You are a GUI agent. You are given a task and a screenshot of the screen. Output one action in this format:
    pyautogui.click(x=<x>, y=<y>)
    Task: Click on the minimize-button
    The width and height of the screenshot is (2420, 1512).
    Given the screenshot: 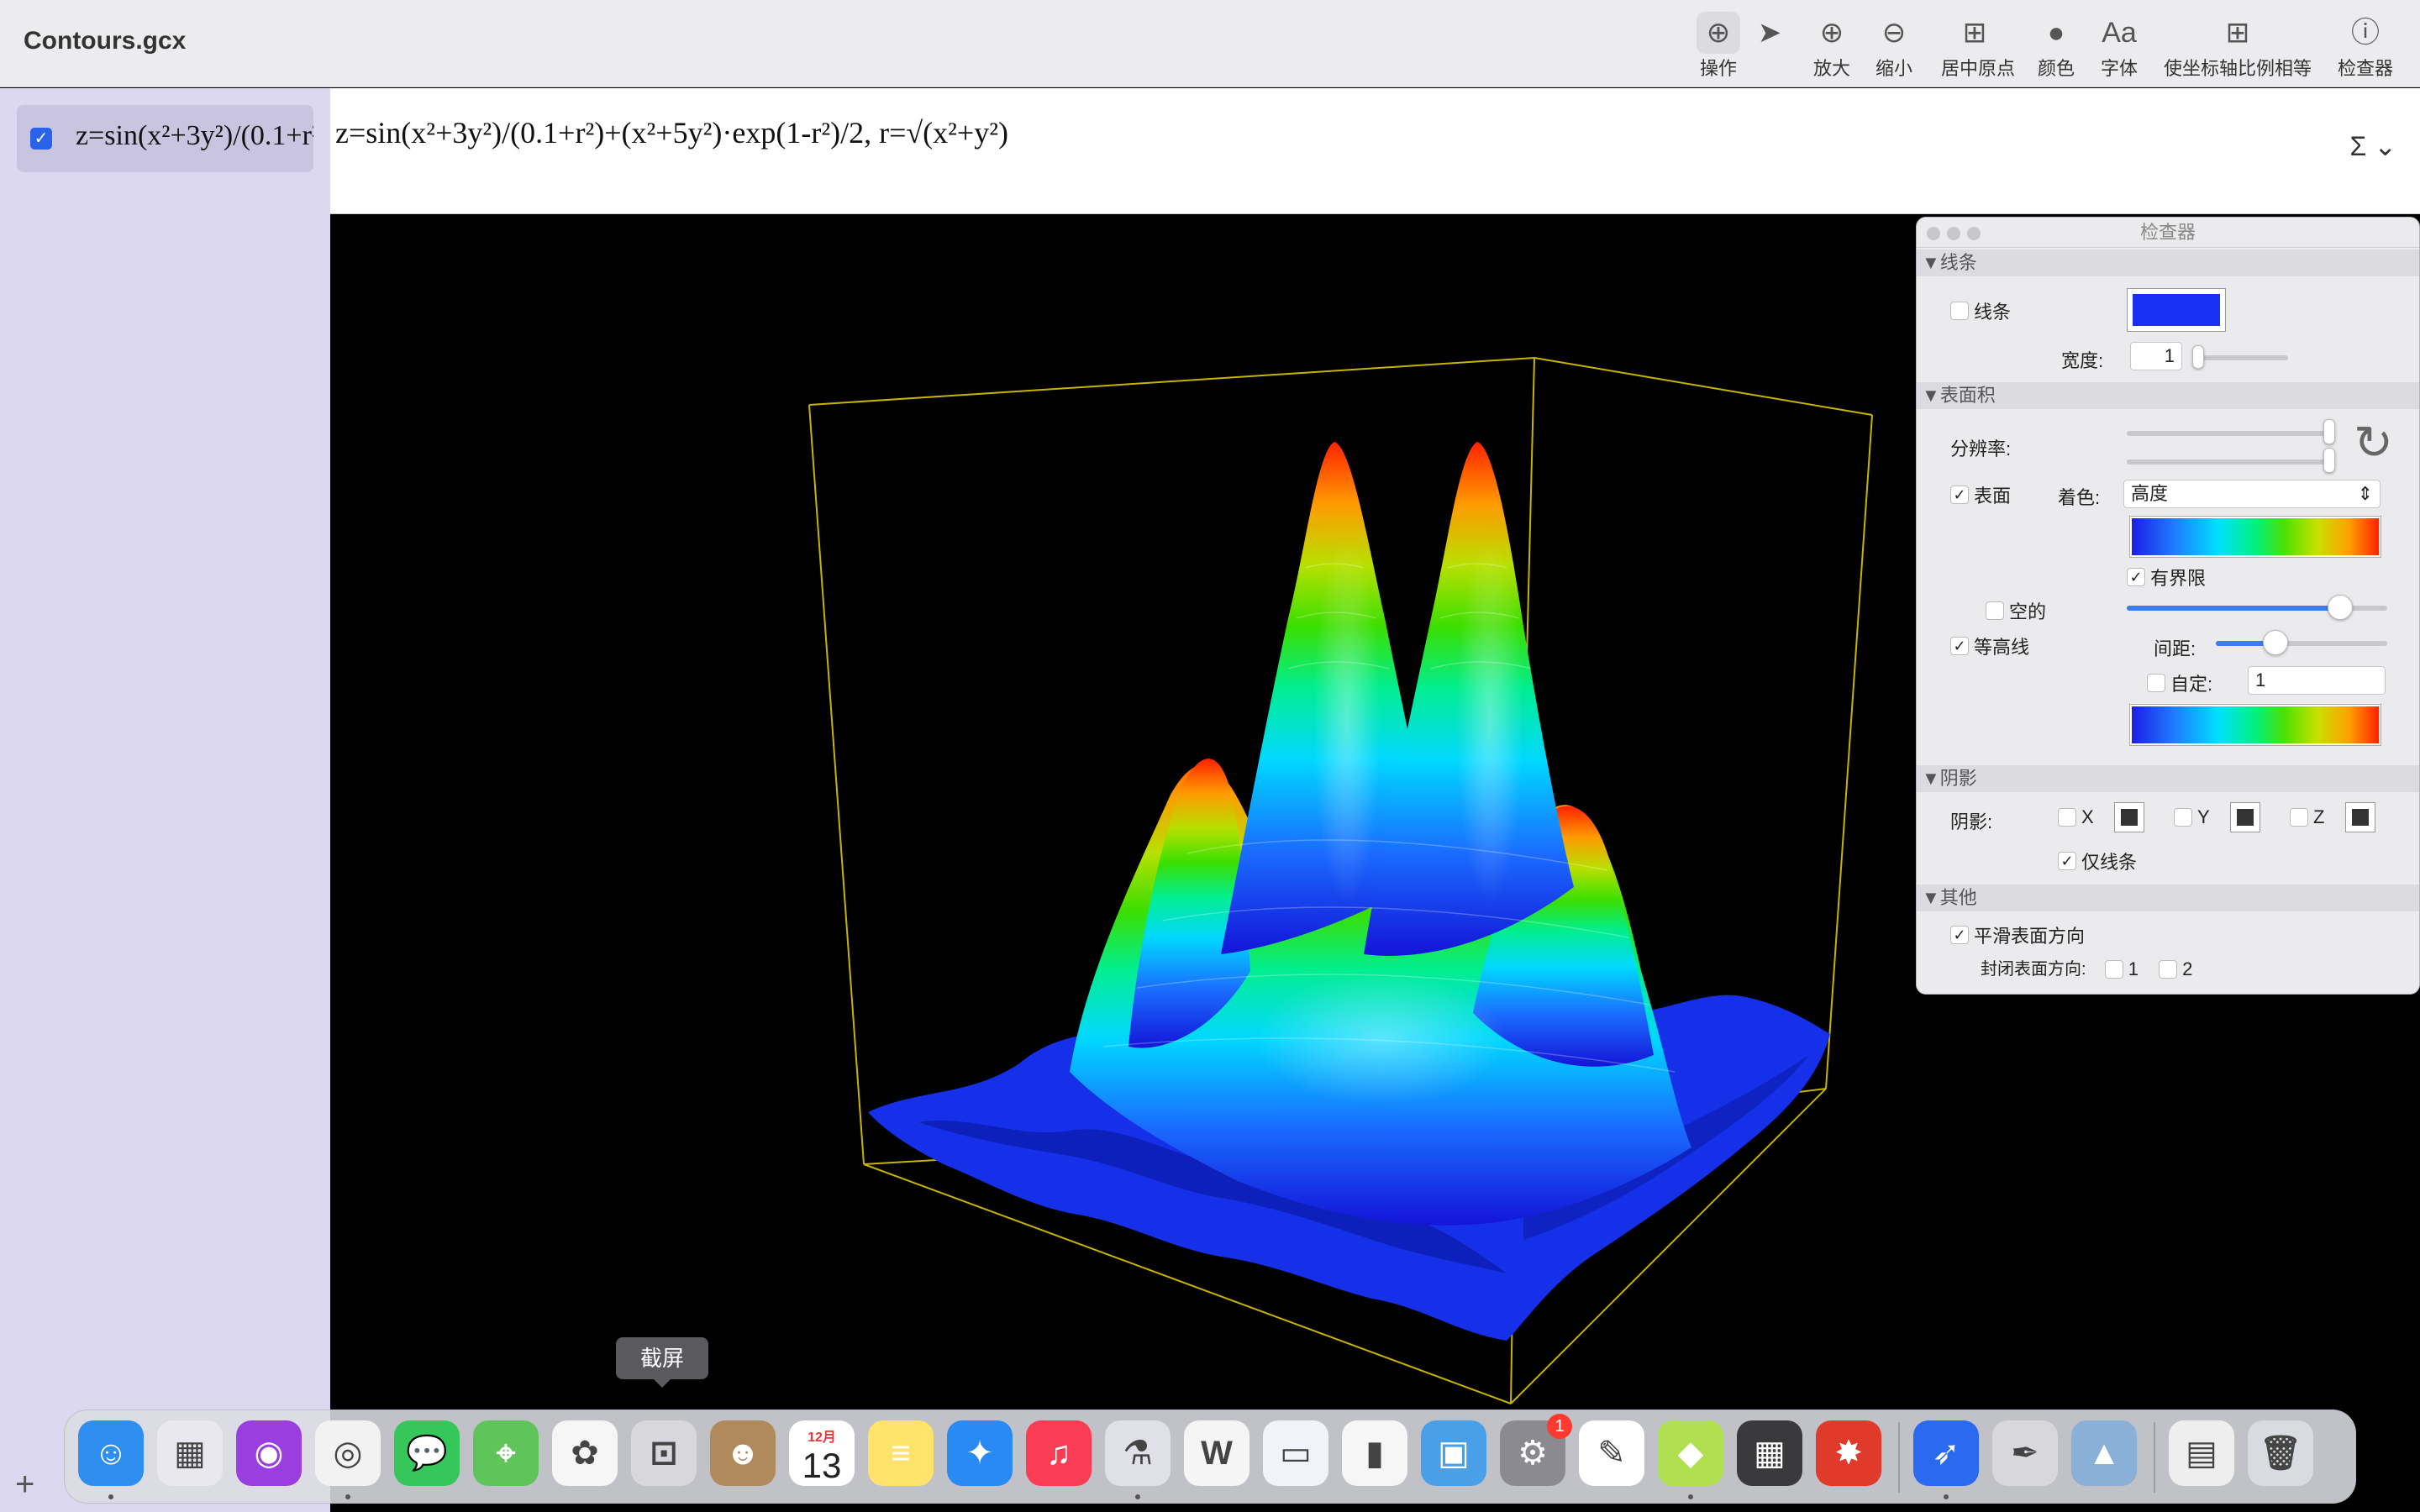 What is the action you would take?
    pyautogui.click(x=1953, y=233)
    